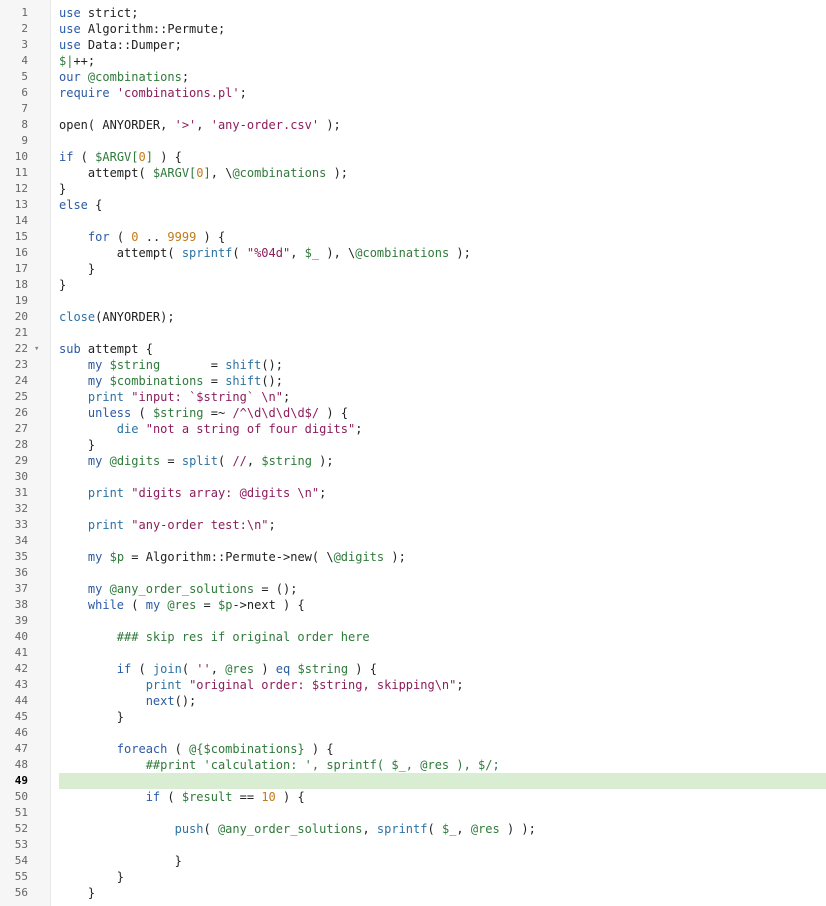 This screenshot has height=906, width=826. Describe the element at coordinates (221, 173) in the screenshot. I see `code-token: , \` at that location.